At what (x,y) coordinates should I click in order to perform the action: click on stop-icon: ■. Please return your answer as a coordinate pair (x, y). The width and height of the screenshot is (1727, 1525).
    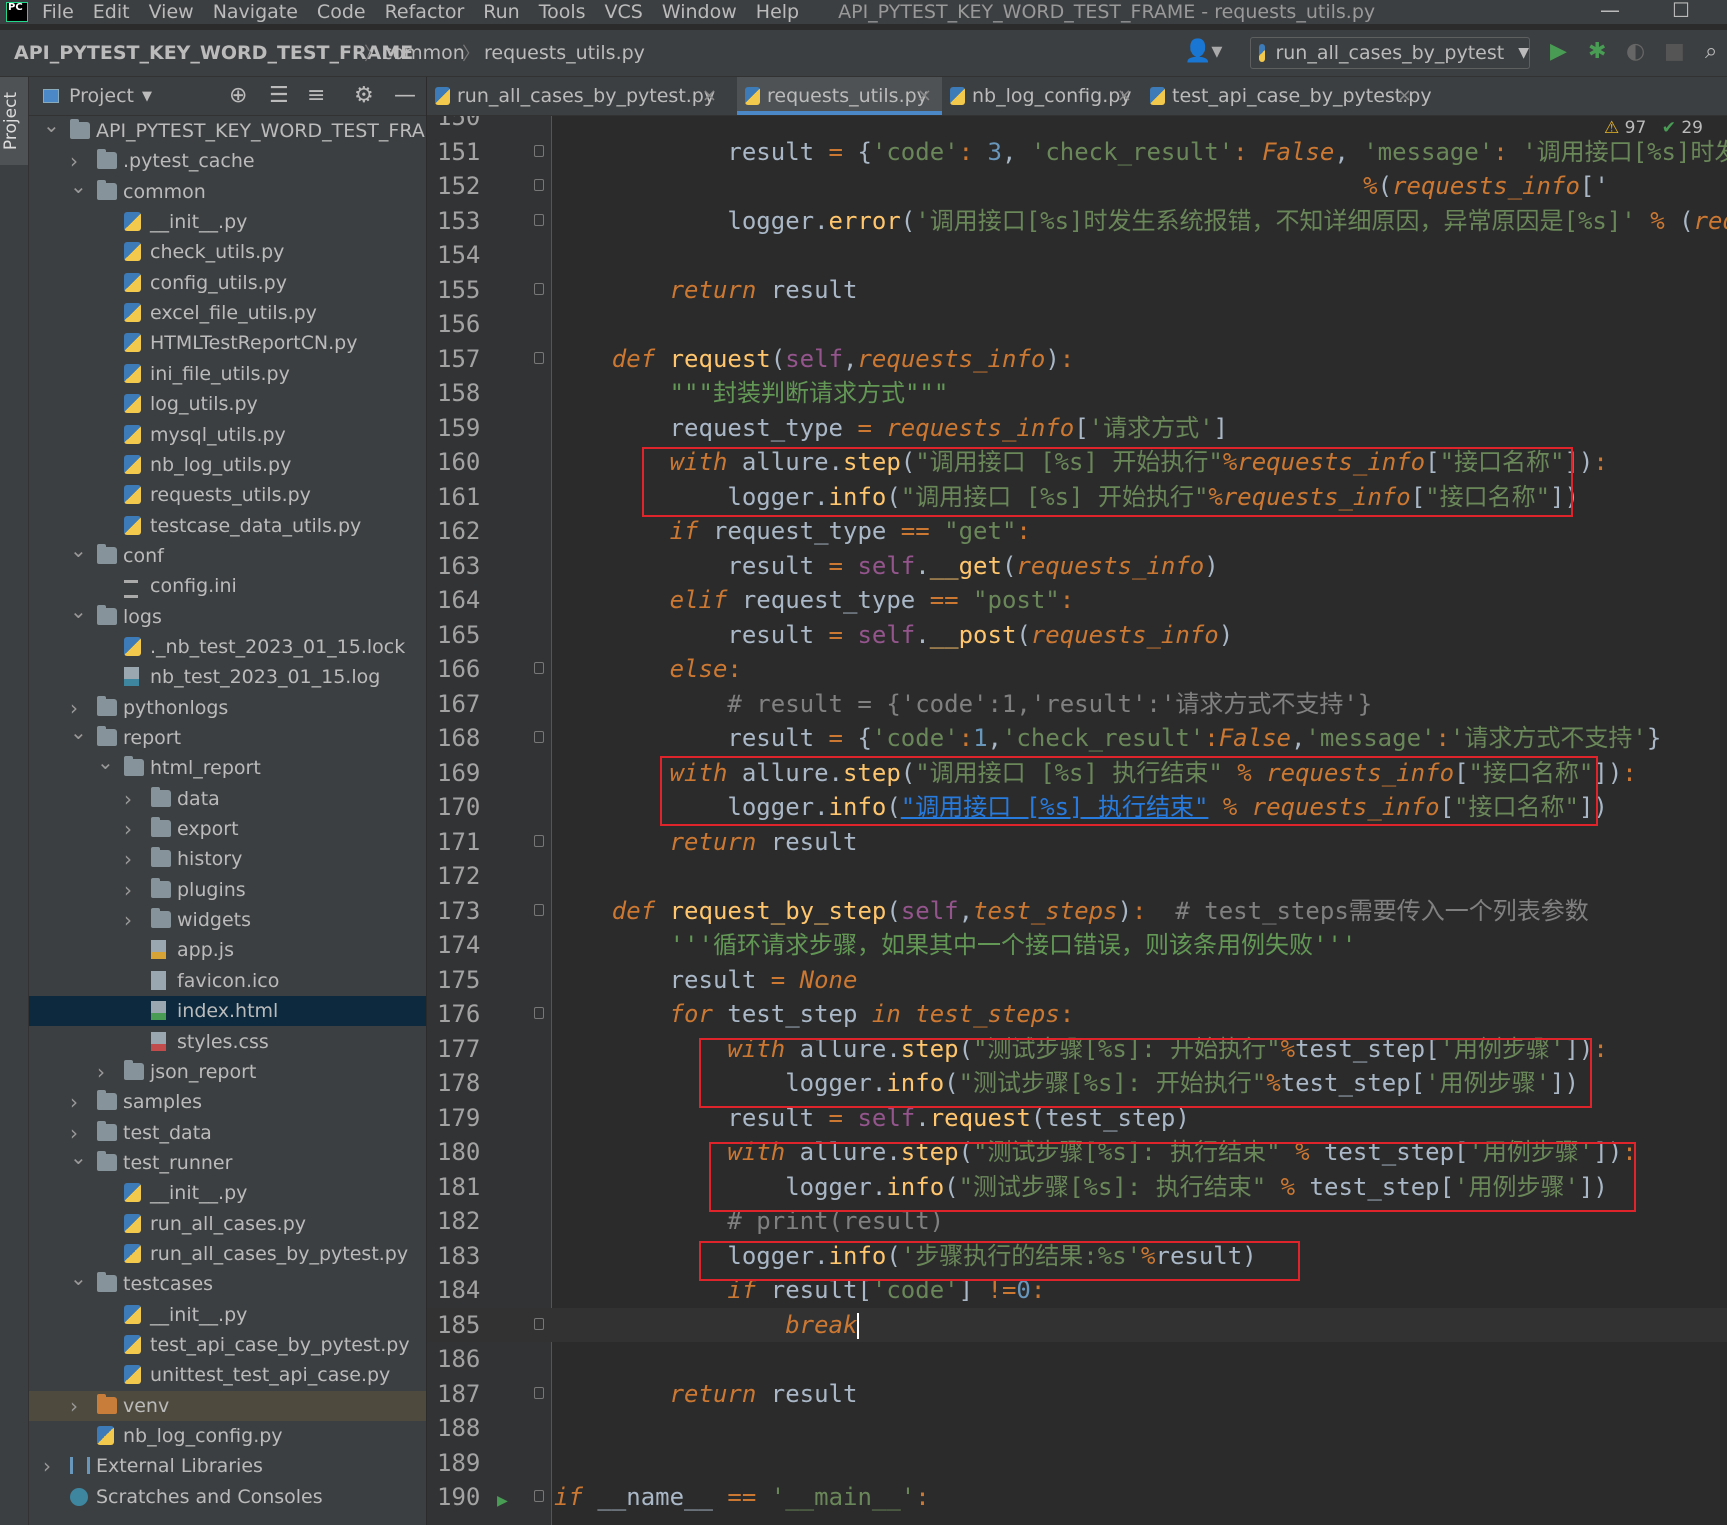
    Looking at the image, I should click on (1674, 51).